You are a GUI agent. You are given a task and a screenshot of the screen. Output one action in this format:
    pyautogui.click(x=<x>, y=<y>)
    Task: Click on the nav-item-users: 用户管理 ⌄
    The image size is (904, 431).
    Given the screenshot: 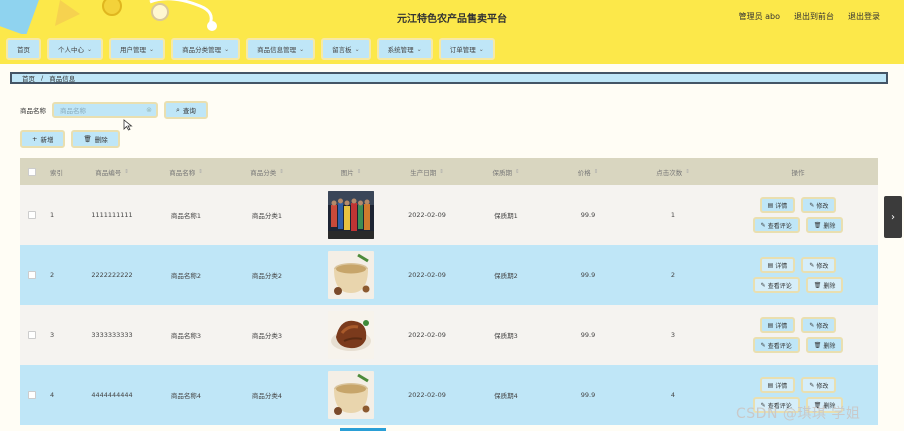 What is the action you would take?
    pyautogui.click(x=137, y=49)
    